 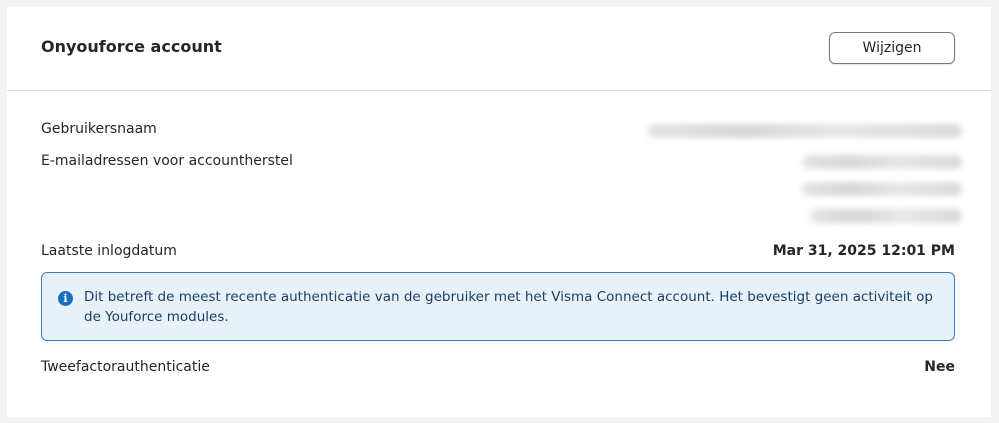 What do you see at coordinates (125, 367) in the screenshot?
I see `two-factor-label: Tweefactorauthenticatie` at bounding box center [125, 367].